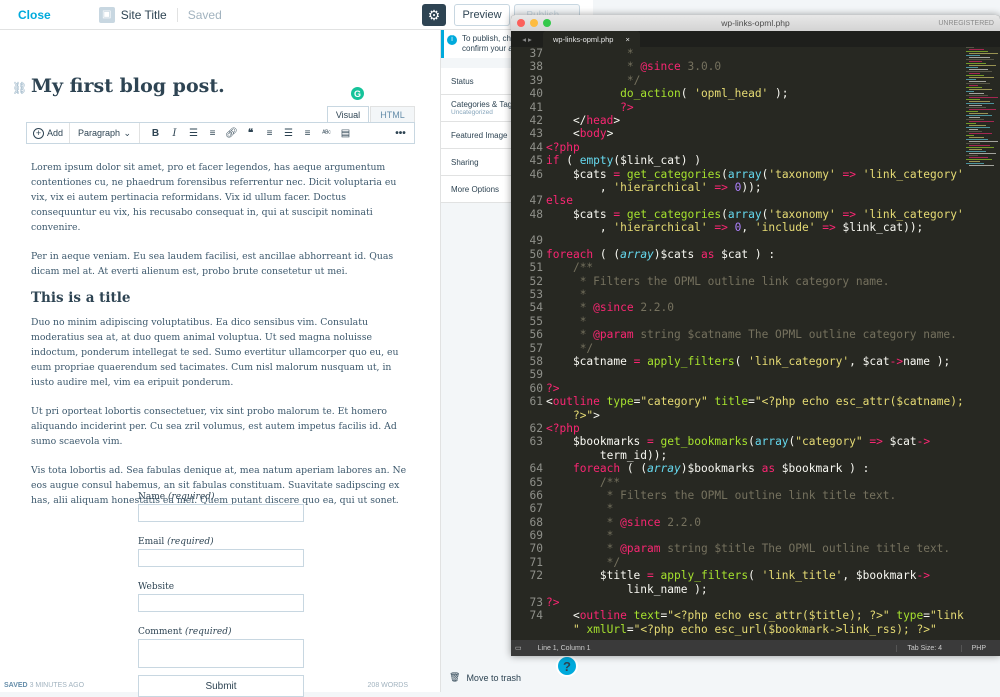  What do you see at coordinates (756, 66) in the screenshot?
I see `code-line: * @since 3.0.0` at bounding box center [756, 66].